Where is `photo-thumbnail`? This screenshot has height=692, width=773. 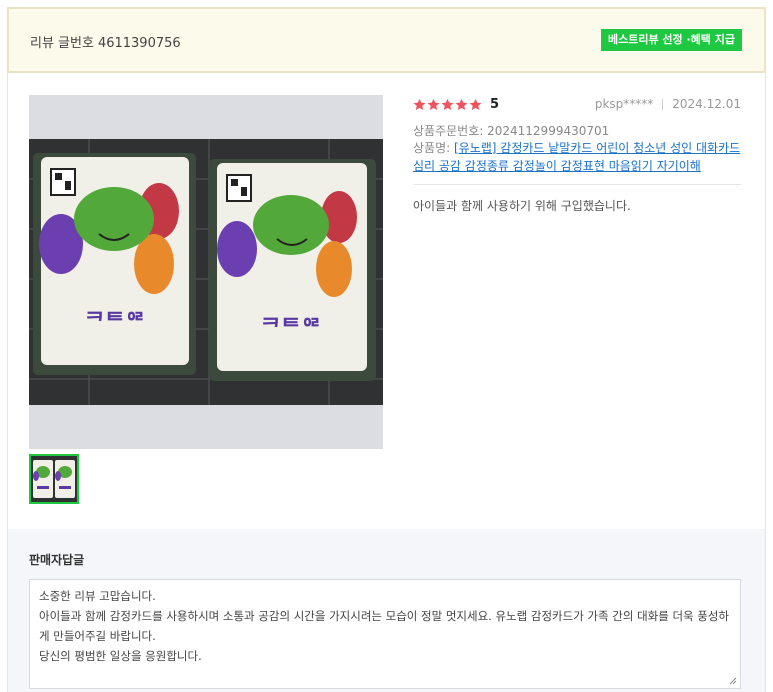 photo-thumbnail is located at coordinates (54, 479).